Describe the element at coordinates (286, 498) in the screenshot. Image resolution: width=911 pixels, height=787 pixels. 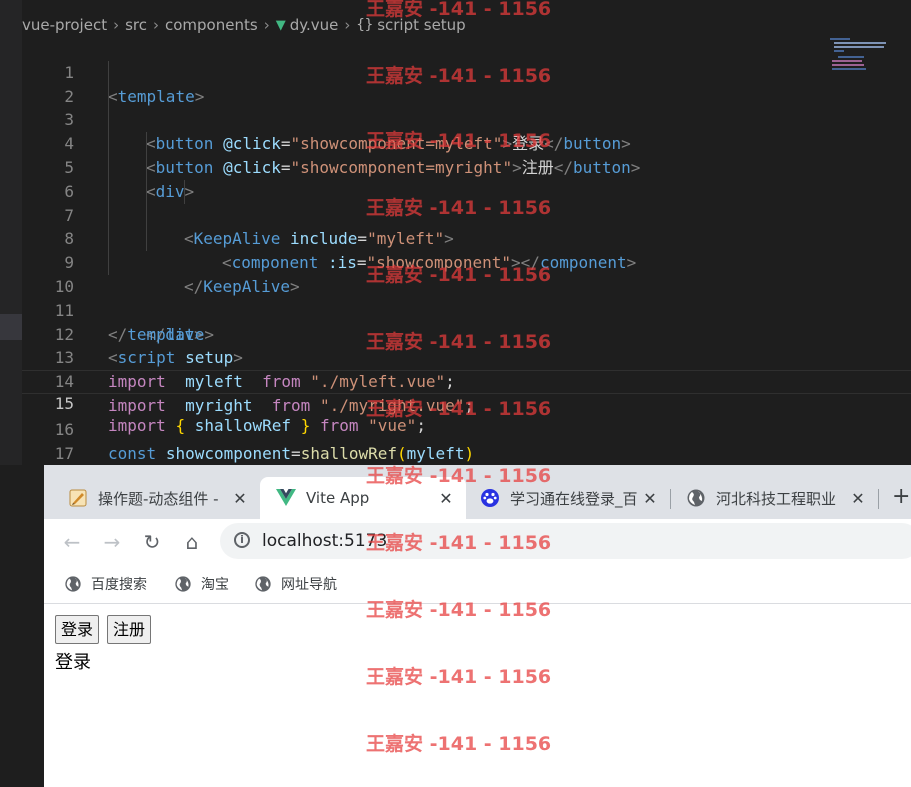
I see `vue-favicon-icon` at that location.